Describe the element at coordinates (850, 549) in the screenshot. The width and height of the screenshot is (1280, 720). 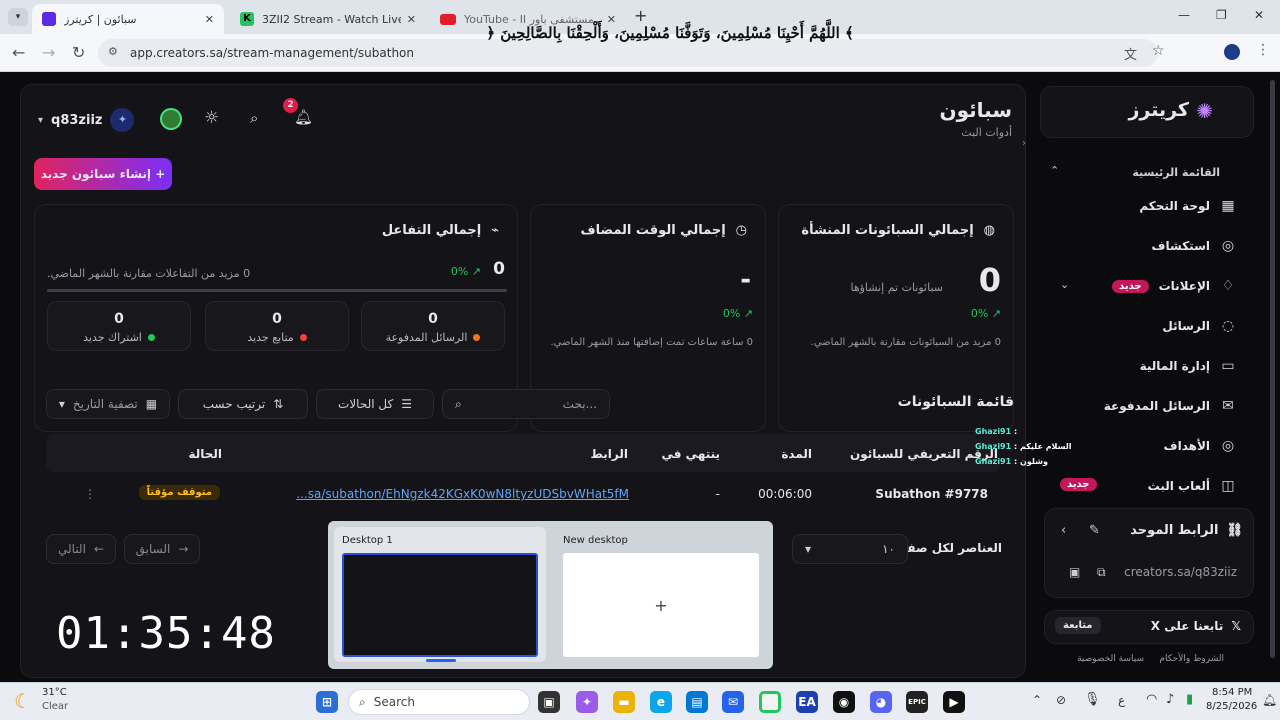
I see `per-page-select: ▾ ١٠` at that location.